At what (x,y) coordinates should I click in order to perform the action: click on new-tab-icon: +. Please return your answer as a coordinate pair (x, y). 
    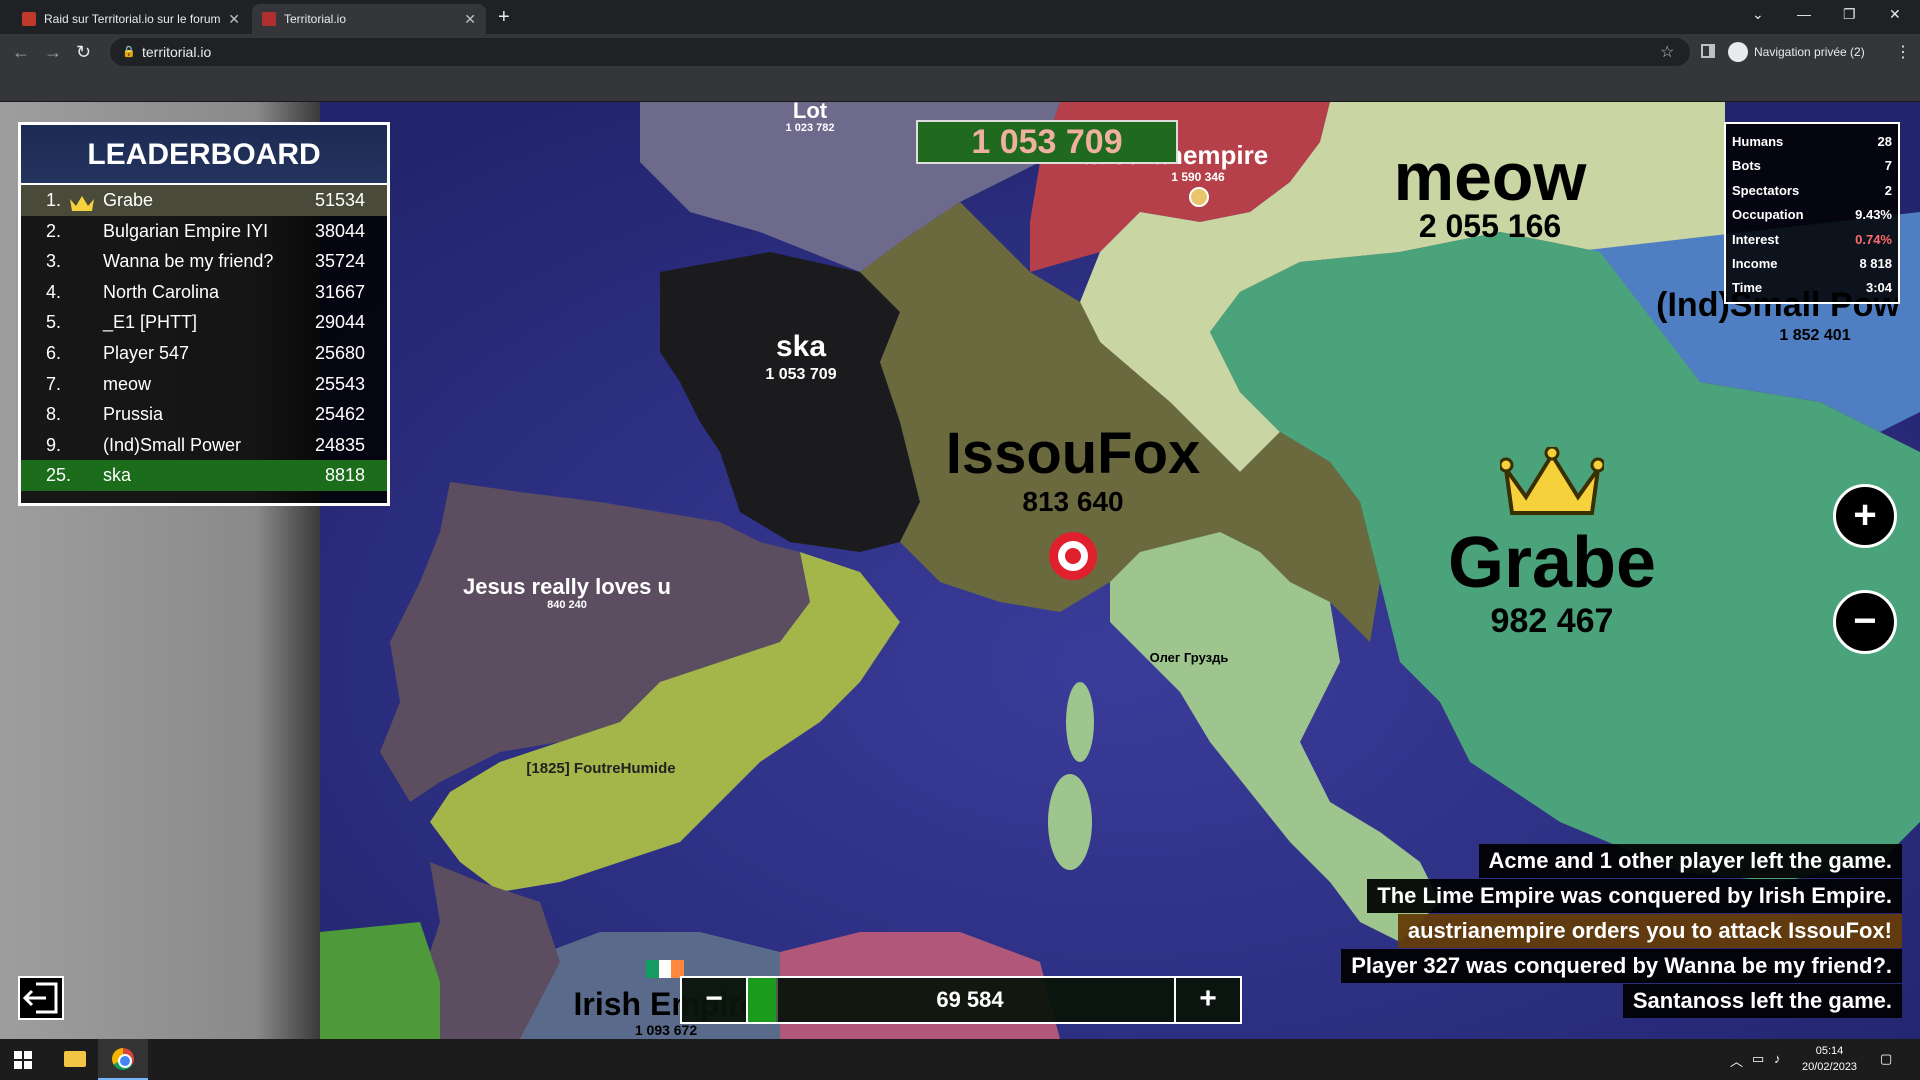
    Looking at the image, I should click on (504, 17).